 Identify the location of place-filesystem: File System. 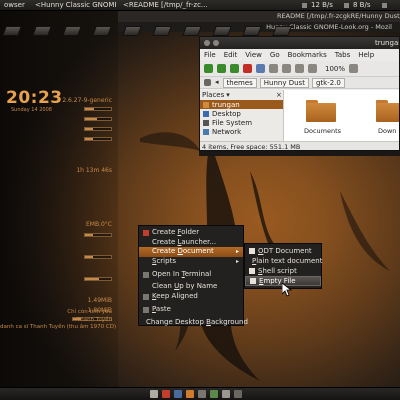
(241, 122).